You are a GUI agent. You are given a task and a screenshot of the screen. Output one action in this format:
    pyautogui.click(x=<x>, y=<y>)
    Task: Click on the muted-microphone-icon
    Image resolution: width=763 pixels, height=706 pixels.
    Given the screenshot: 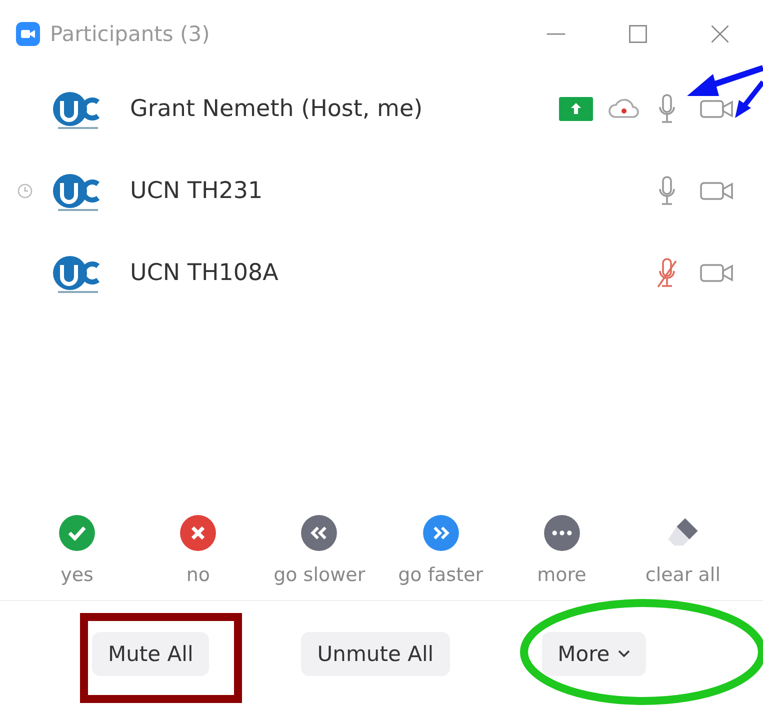 What is the action you would take?
    pyautogui.click(x=667, y=273)
    